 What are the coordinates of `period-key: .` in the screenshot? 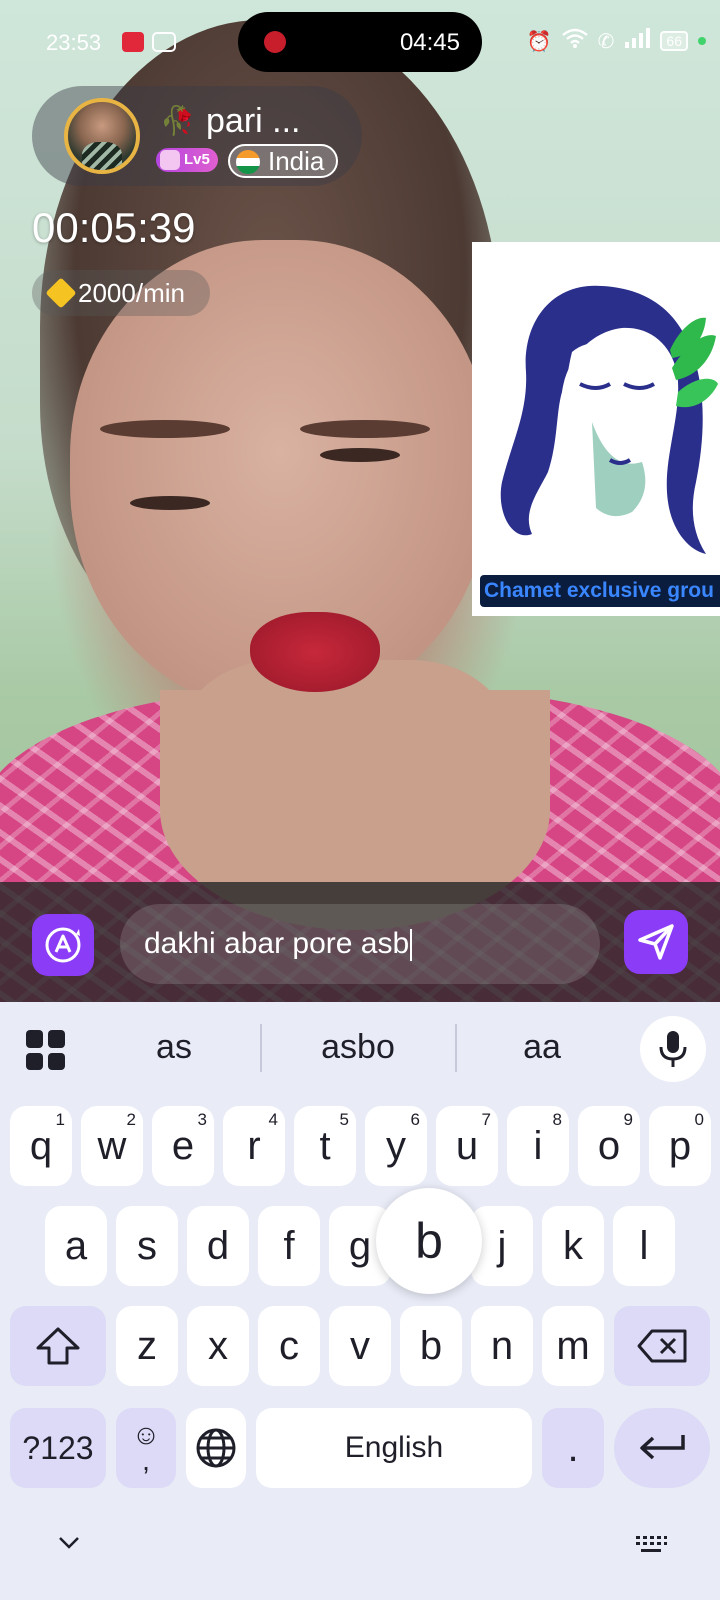 It's located at (573, 1448).